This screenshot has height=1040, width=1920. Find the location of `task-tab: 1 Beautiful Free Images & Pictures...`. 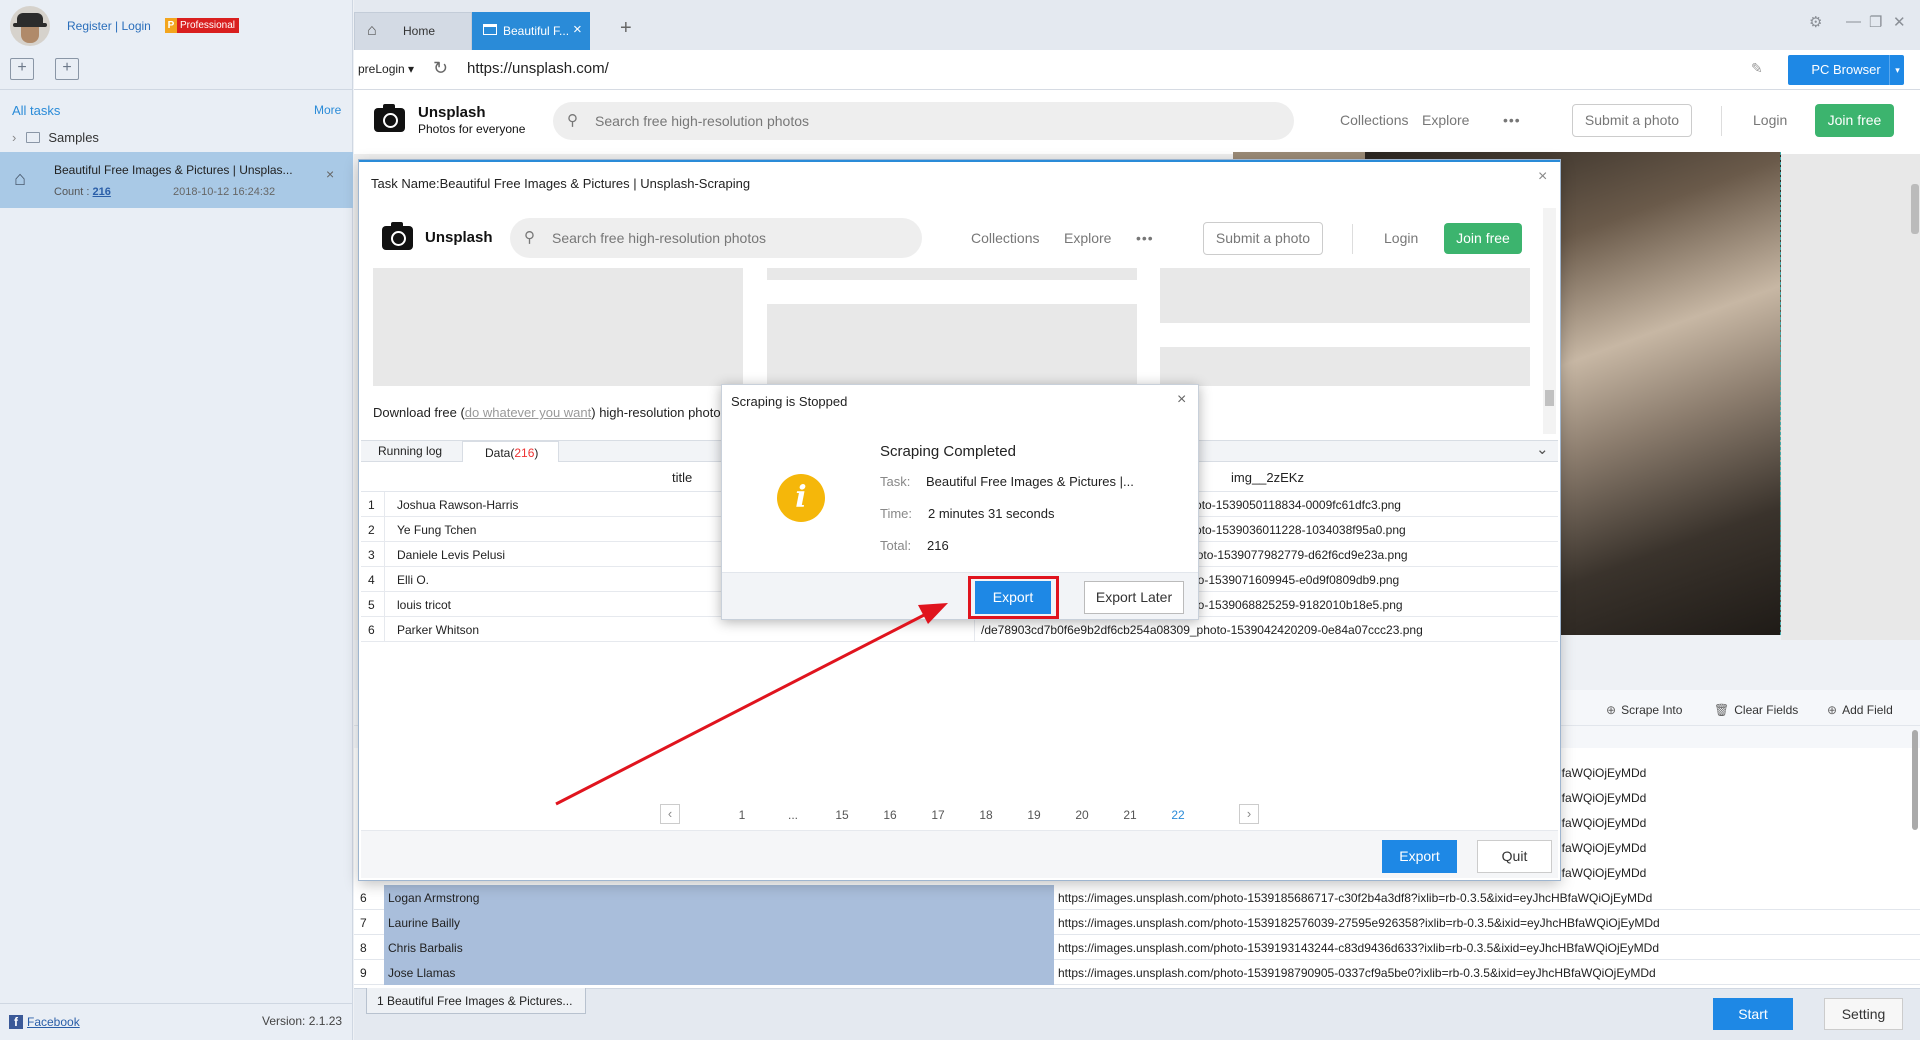

task-tab: 1 Beautiful Free Images & Pictures... is located at coordinates (476, 1001).